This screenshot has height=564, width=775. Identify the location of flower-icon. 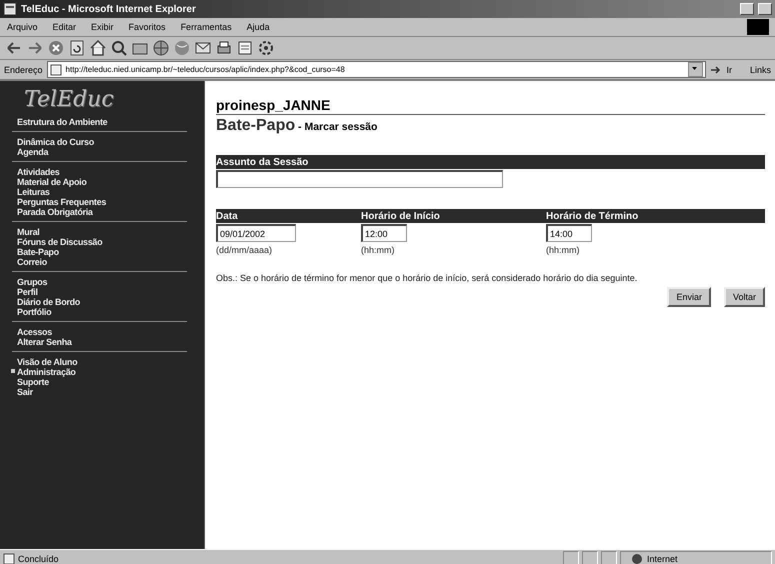
(266, 48).